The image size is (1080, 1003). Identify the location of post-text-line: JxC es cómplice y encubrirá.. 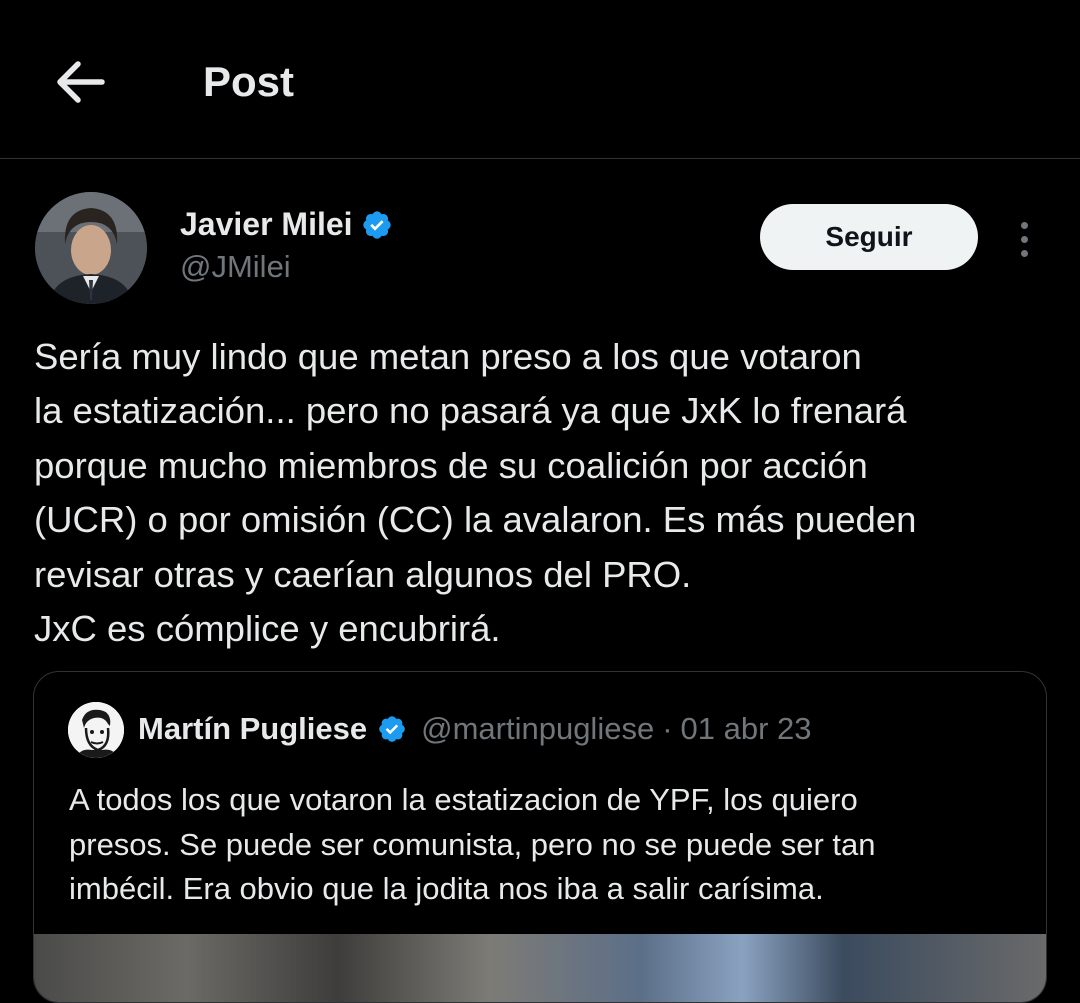
(267, 629).